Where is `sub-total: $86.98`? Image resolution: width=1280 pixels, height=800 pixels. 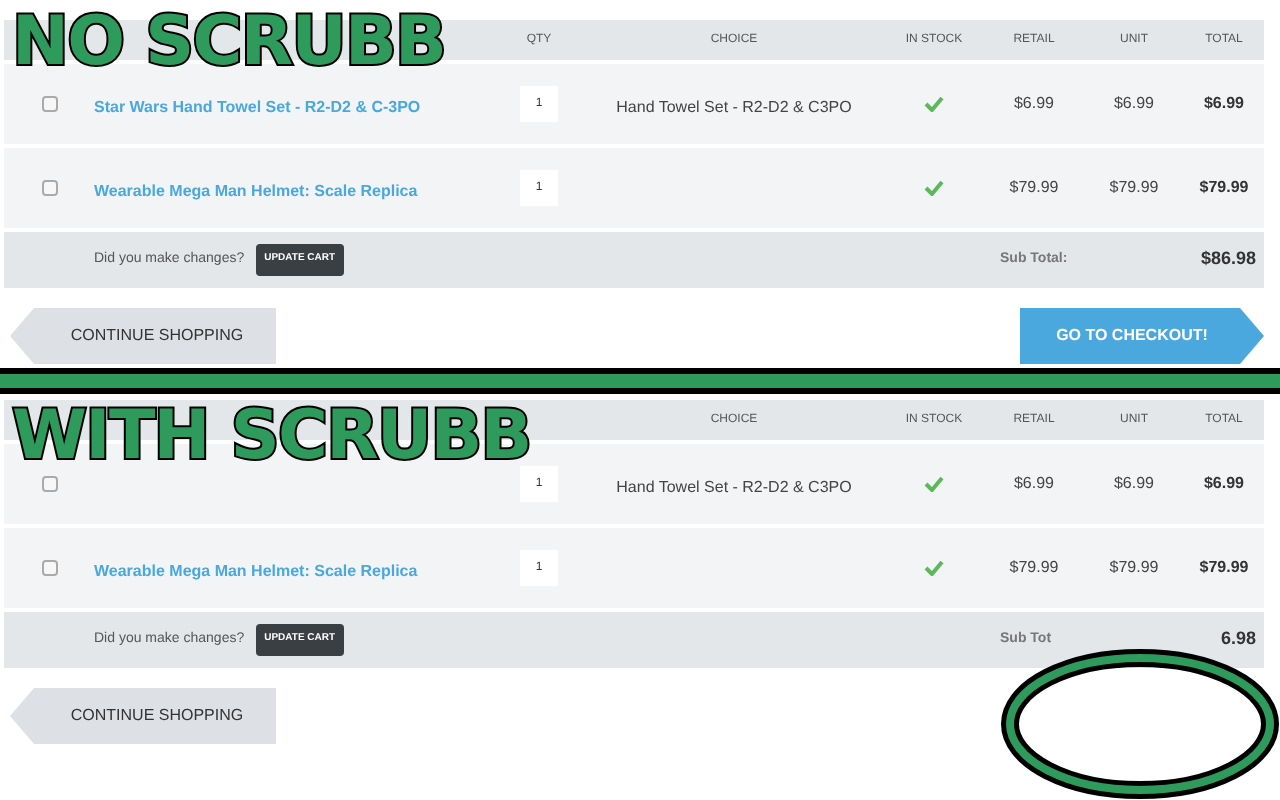
sub-total: $86.98 is located at coordinates (1228, 259).